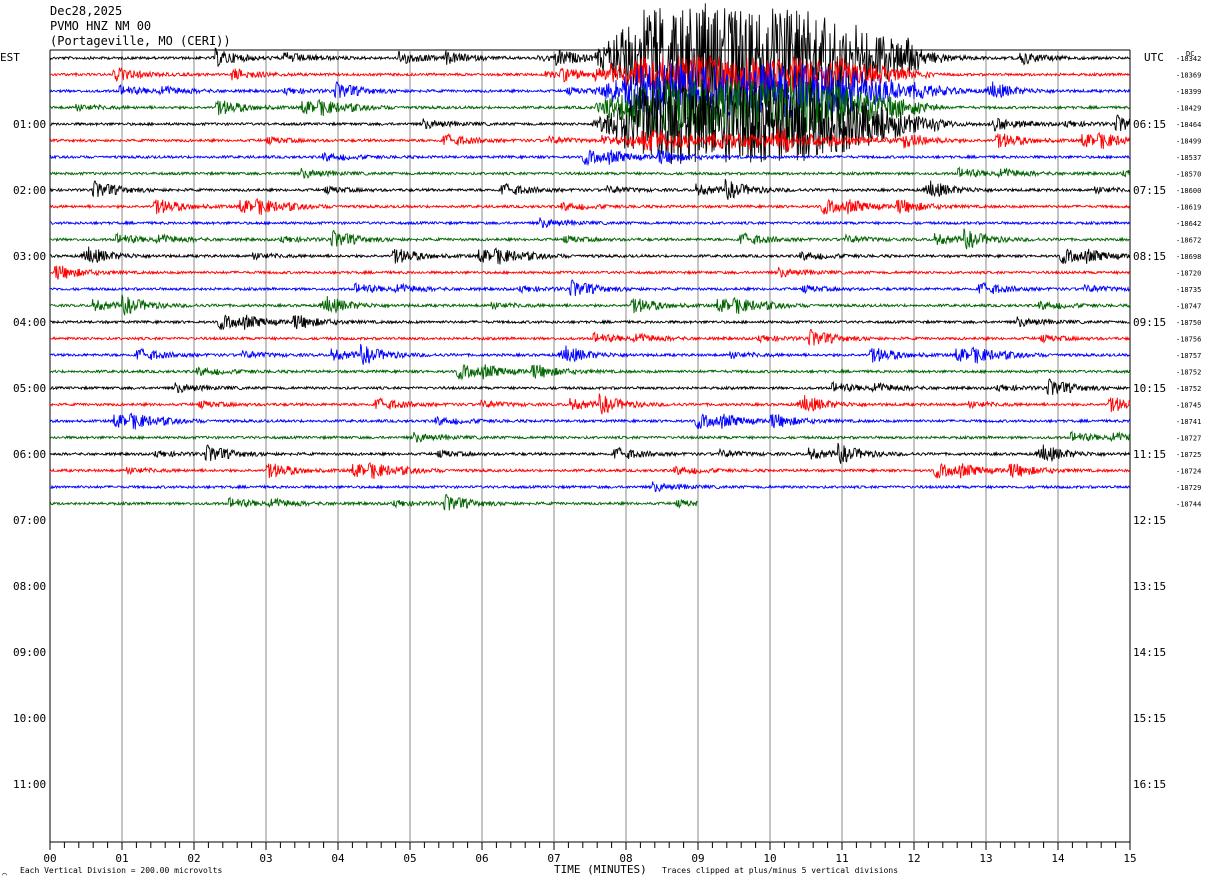  What do you see at coordinates (29, 652) in the screenshot?
I see `est-hour-label: 09:00` at bounding box center [29, 652].